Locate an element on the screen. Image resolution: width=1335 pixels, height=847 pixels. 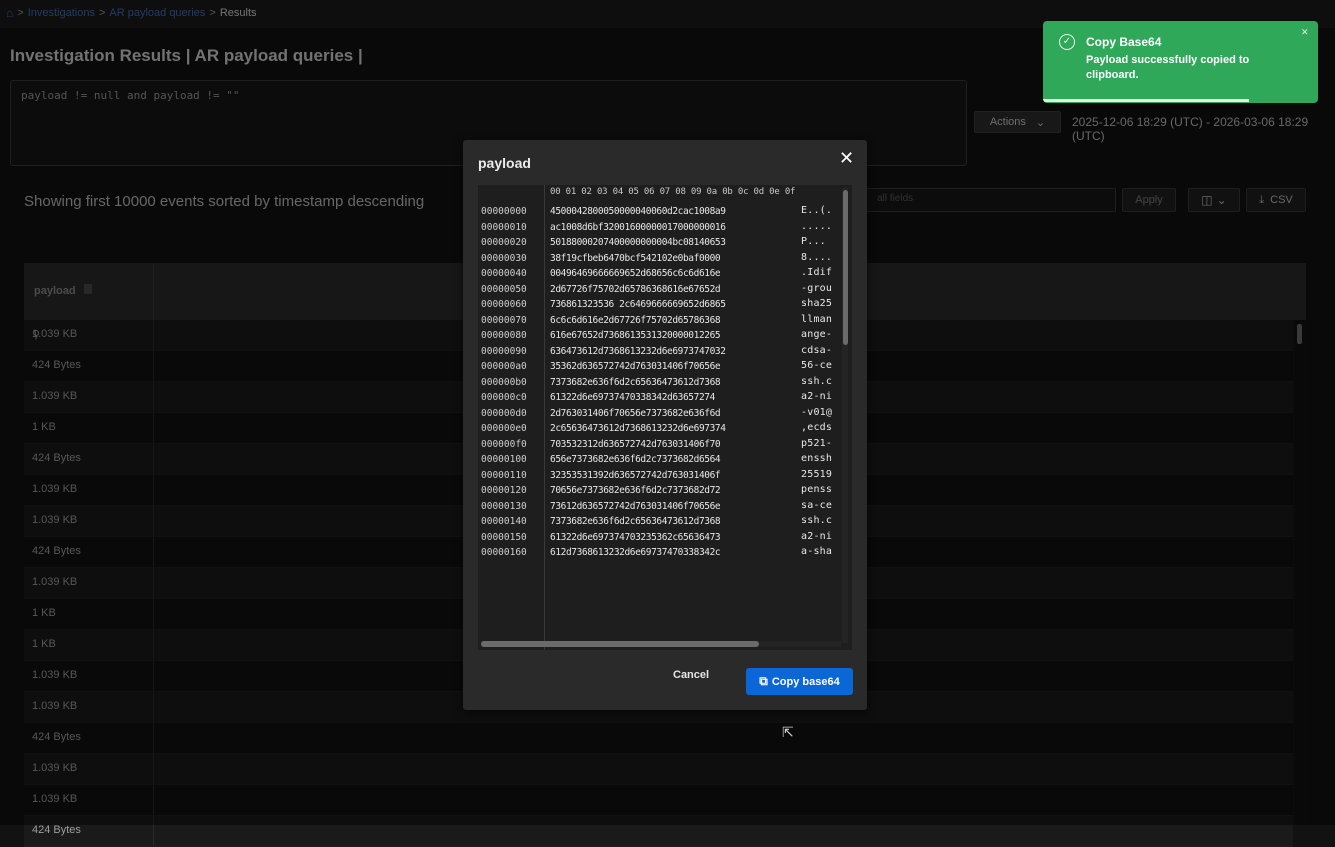
hex-offset: 00000110 is located at coordinates (504, 475).